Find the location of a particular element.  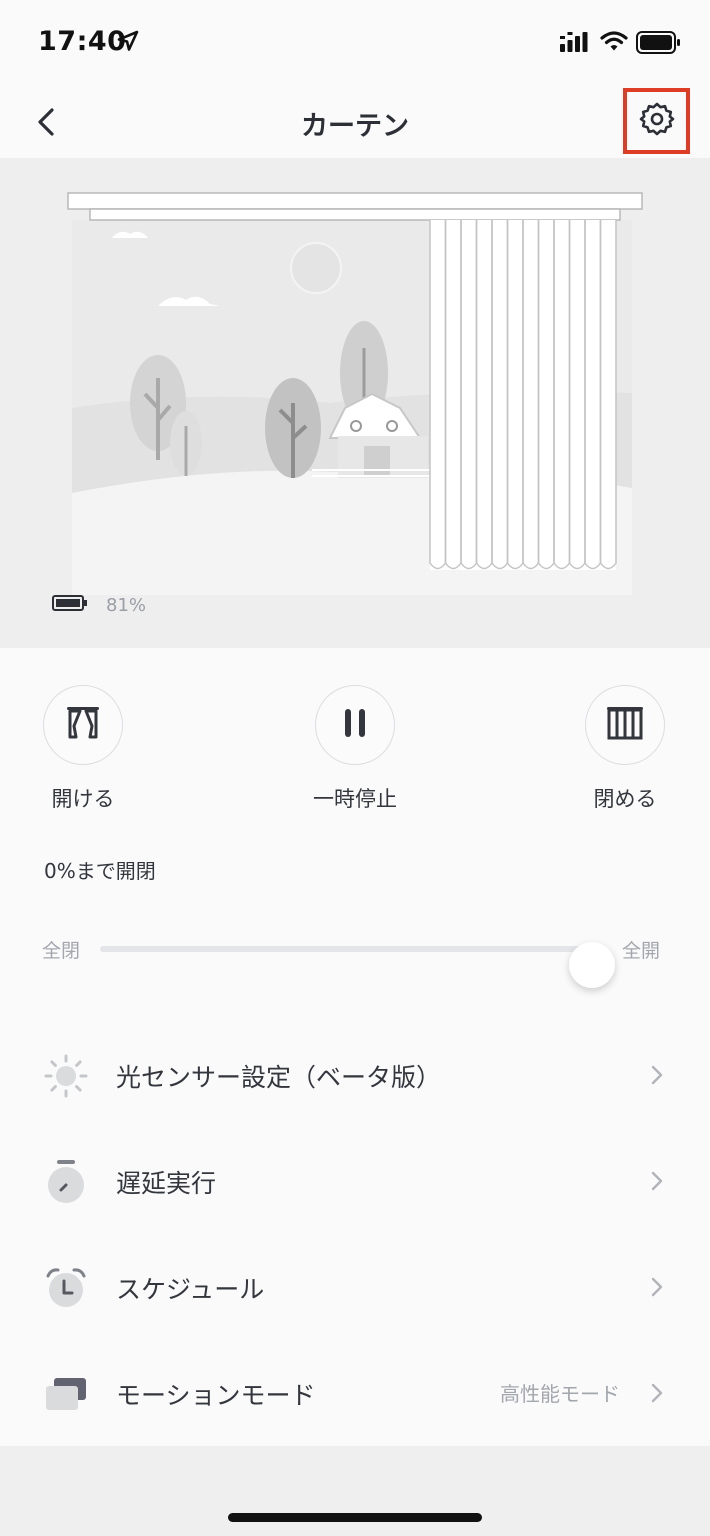

curtain-closed-icon is located at coordinates (625, 725).